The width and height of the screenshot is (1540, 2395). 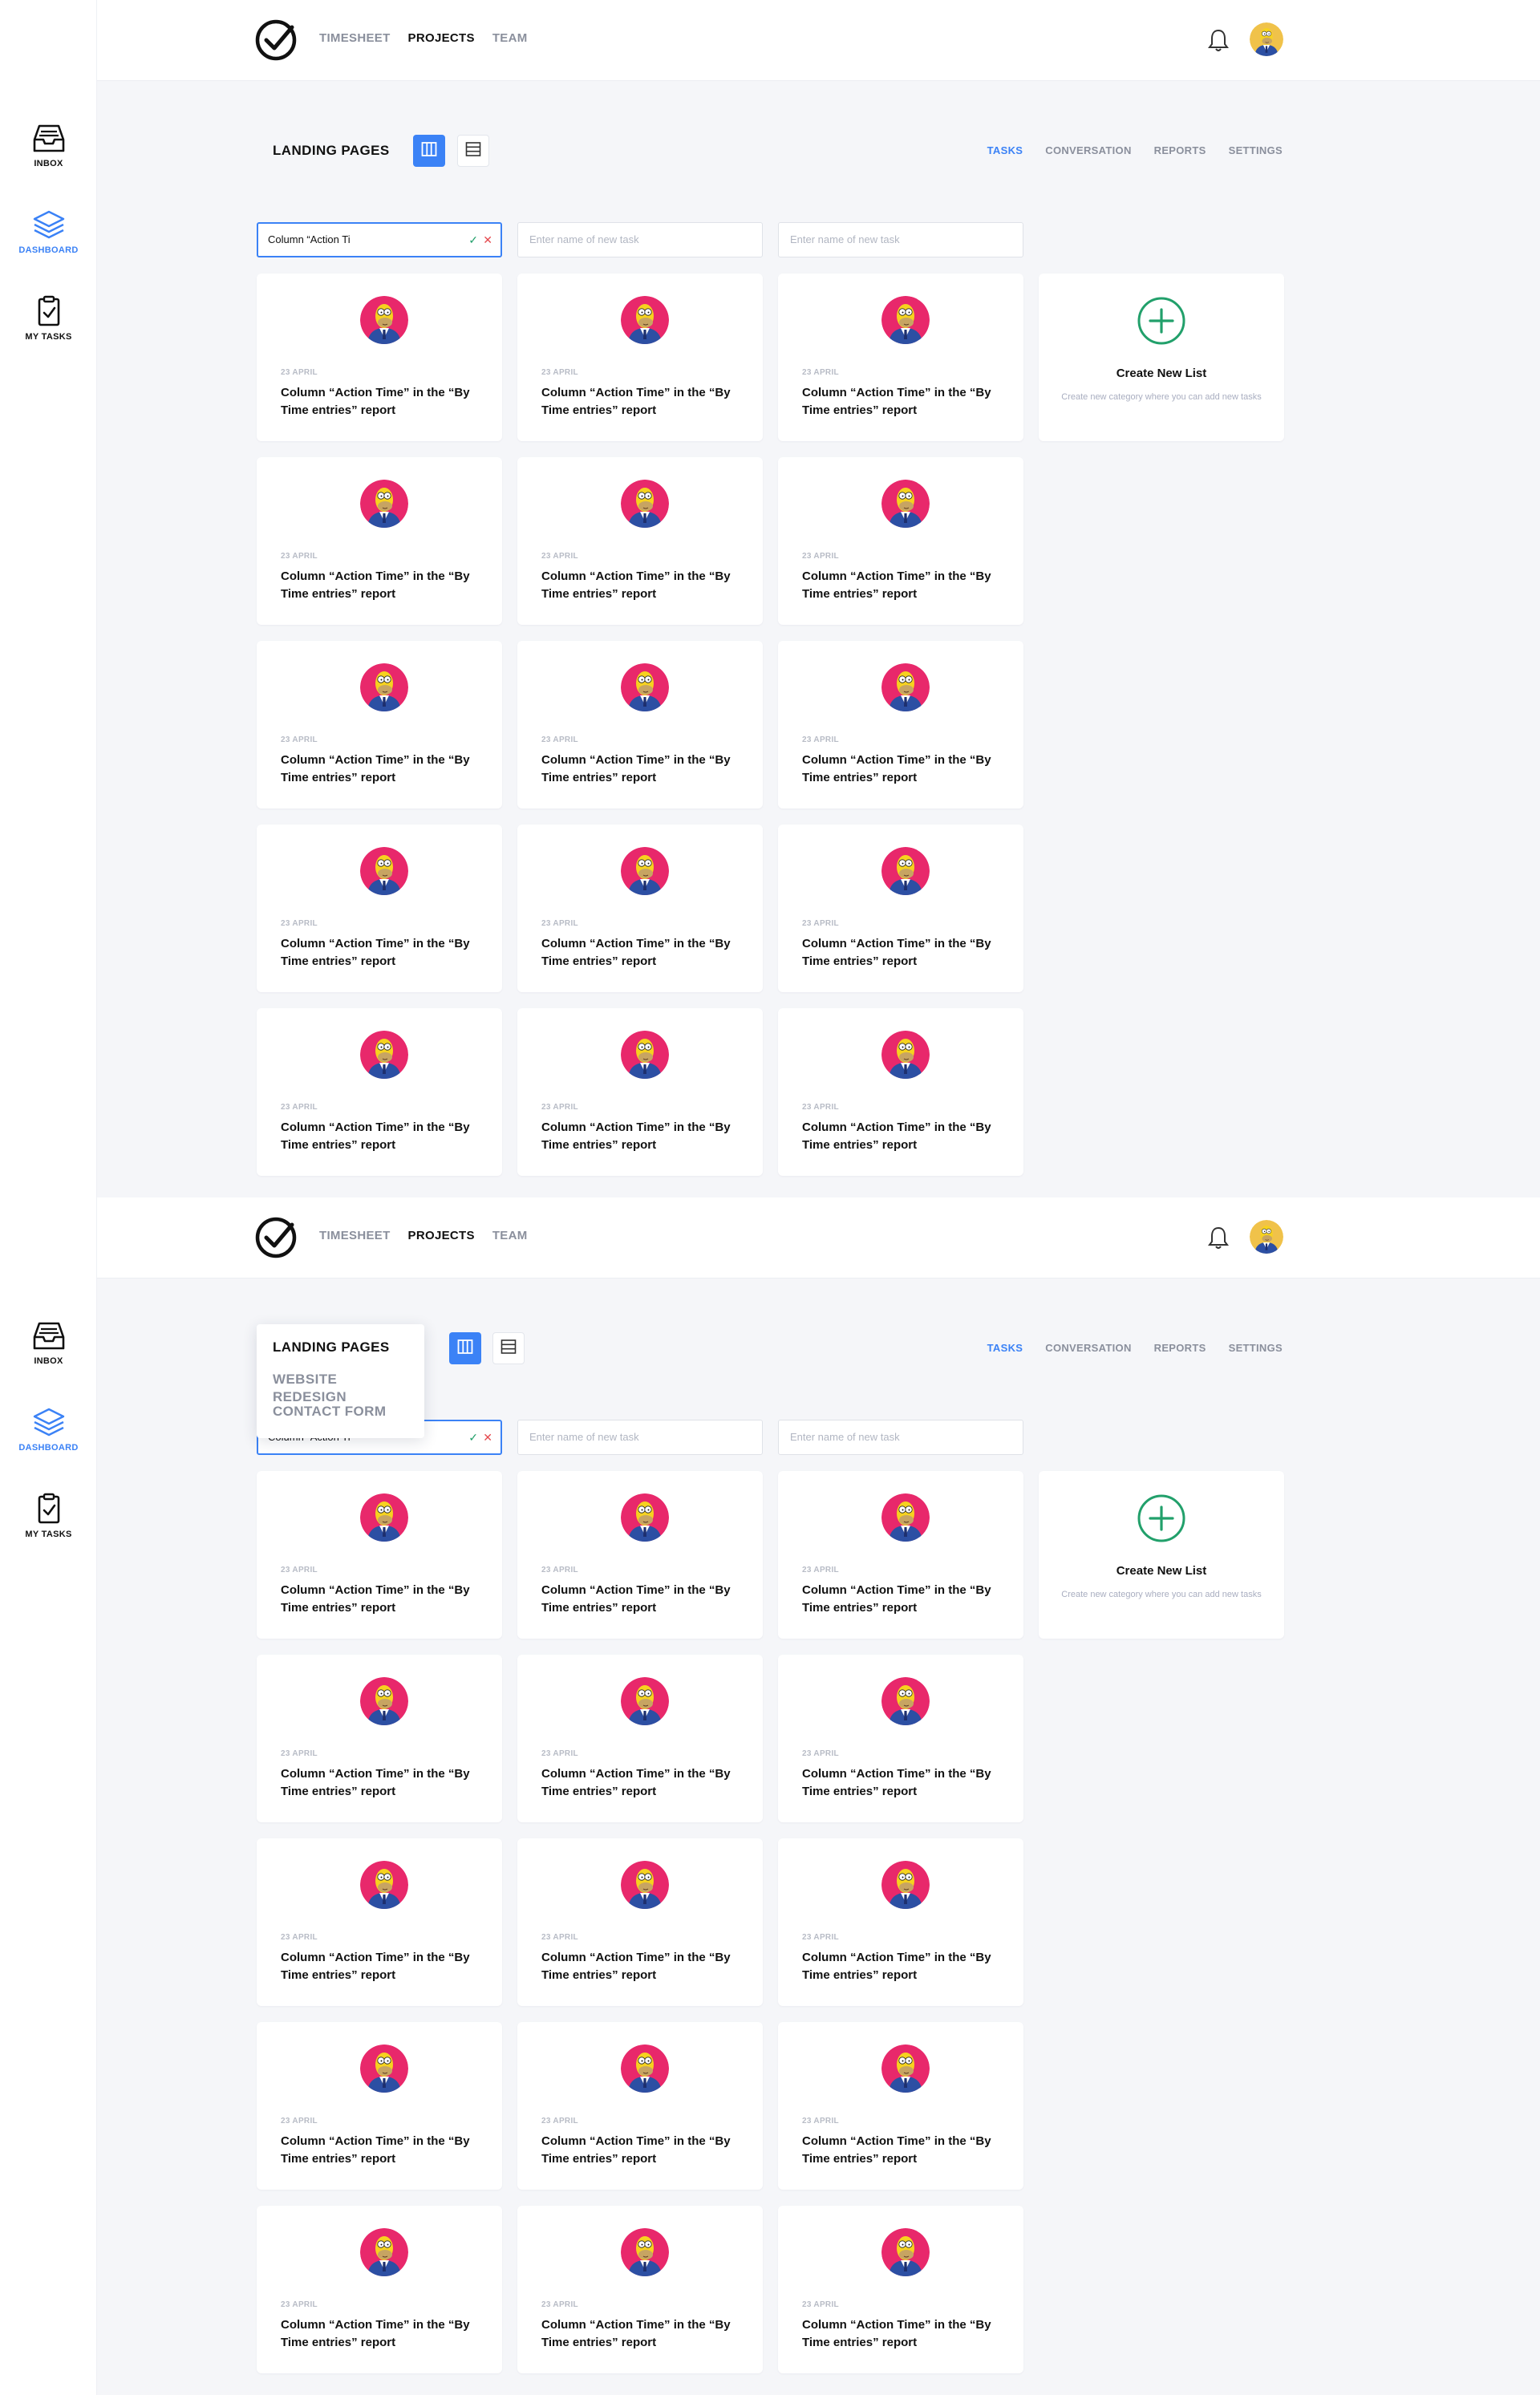 What do you see at coordinates (1161, 1518) in the screenshot?
I see `add-circle-icon` at bounding box center [1161, 1518].